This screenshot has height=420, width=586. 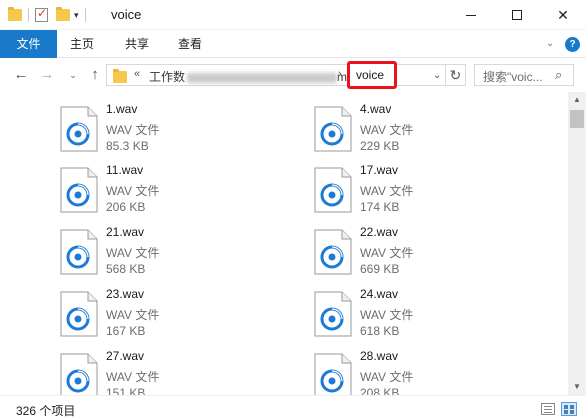 I want to click on details-view-icon, so click(x=548, y=409).